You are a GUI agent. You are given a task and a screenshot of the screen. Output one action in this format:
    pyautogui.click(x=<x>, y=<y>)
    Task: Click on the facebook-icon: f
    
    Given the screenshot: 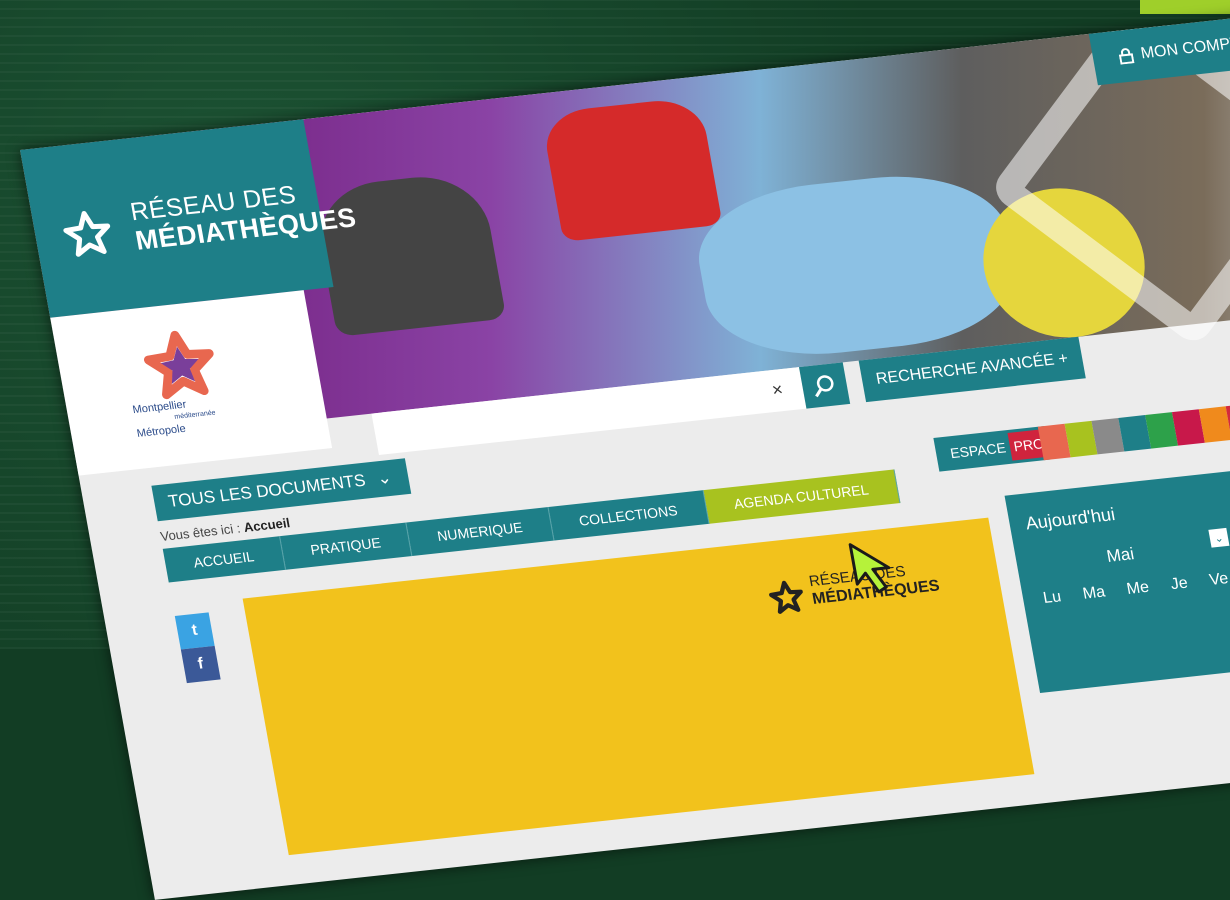 What is the action you would take?
    pyautogui.click(x=200, y=664)
    